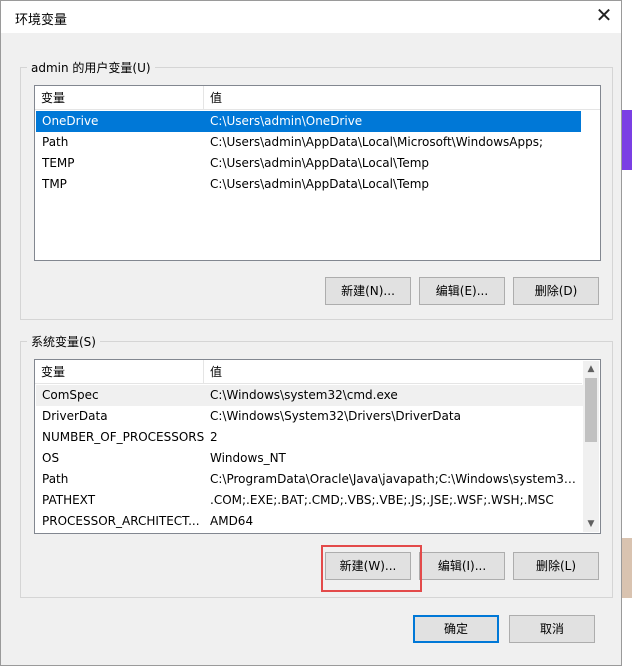 This screenshot has width=632, height=666. I want to click on wallpaper-accent, so click(627, 140).